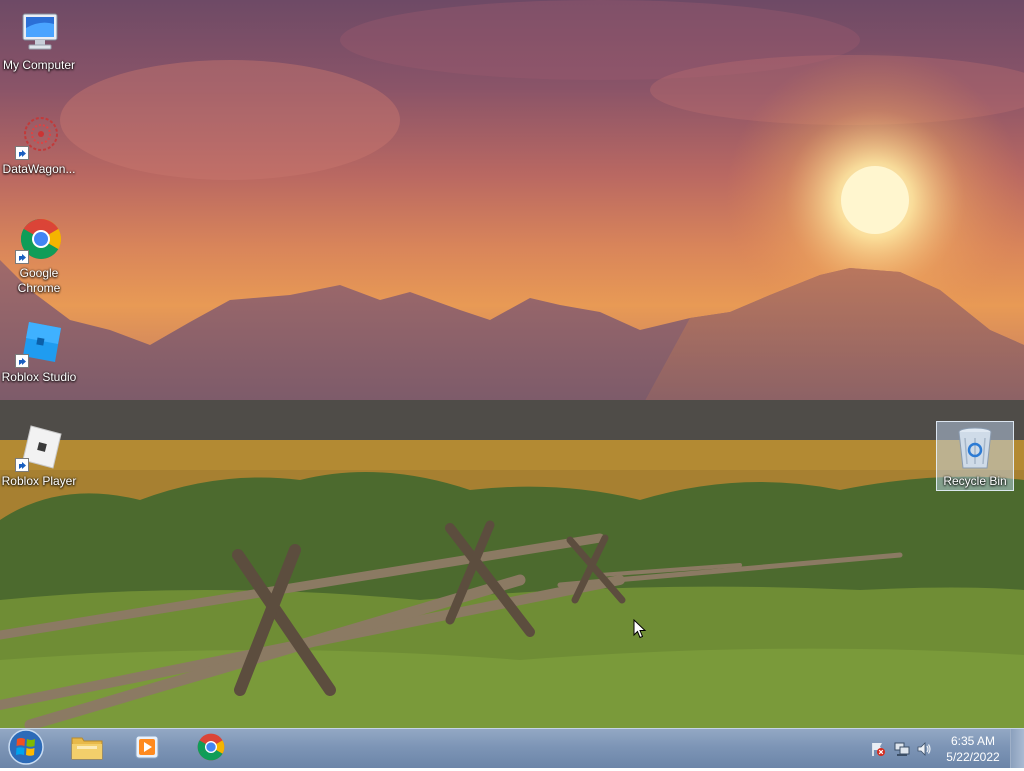 The height and width of the screenshot is (771, 1024). Describe the element at coordinates (39, 481) in the screenshot. I see `desktop-icon-label: Roblox Player` at that location.